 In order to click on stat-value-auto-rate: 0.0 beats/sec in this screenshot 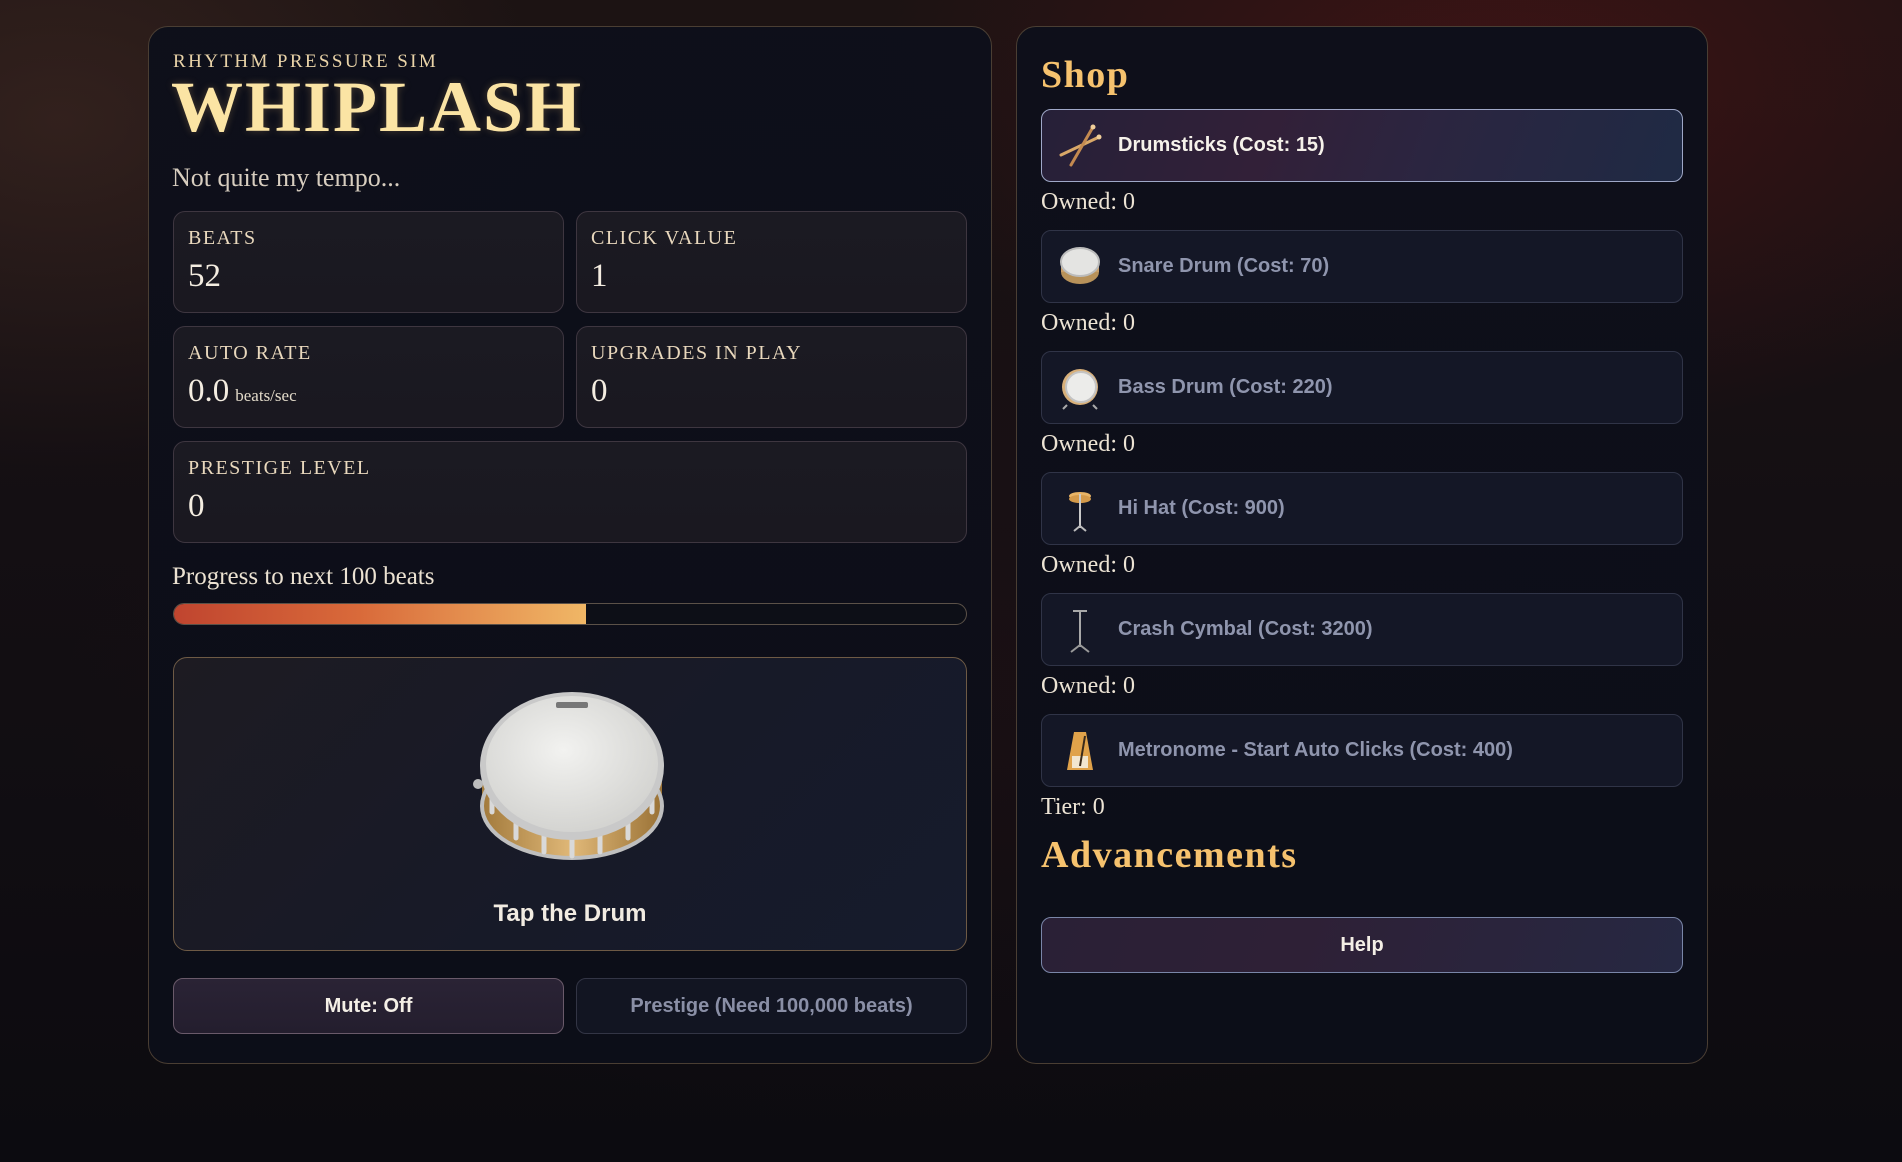, I will do `click(242, 391)`.